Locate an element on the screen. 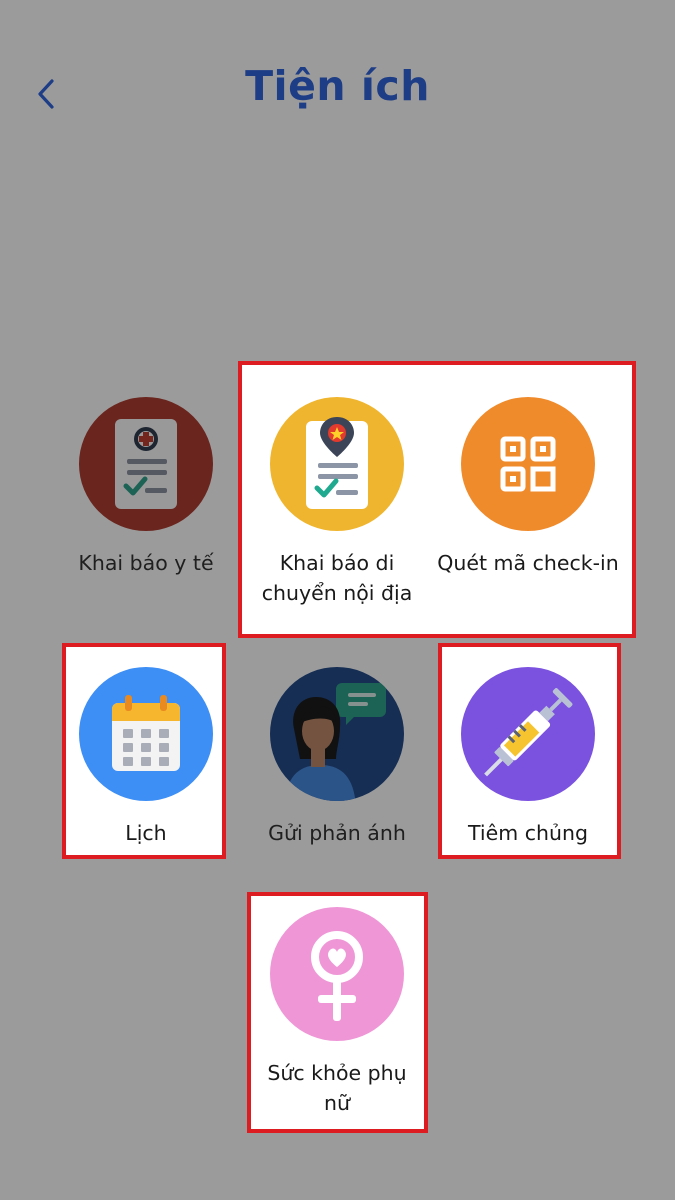  utility-label: Khai báo di chuyển nội địa is located at coordinates (337, 578).